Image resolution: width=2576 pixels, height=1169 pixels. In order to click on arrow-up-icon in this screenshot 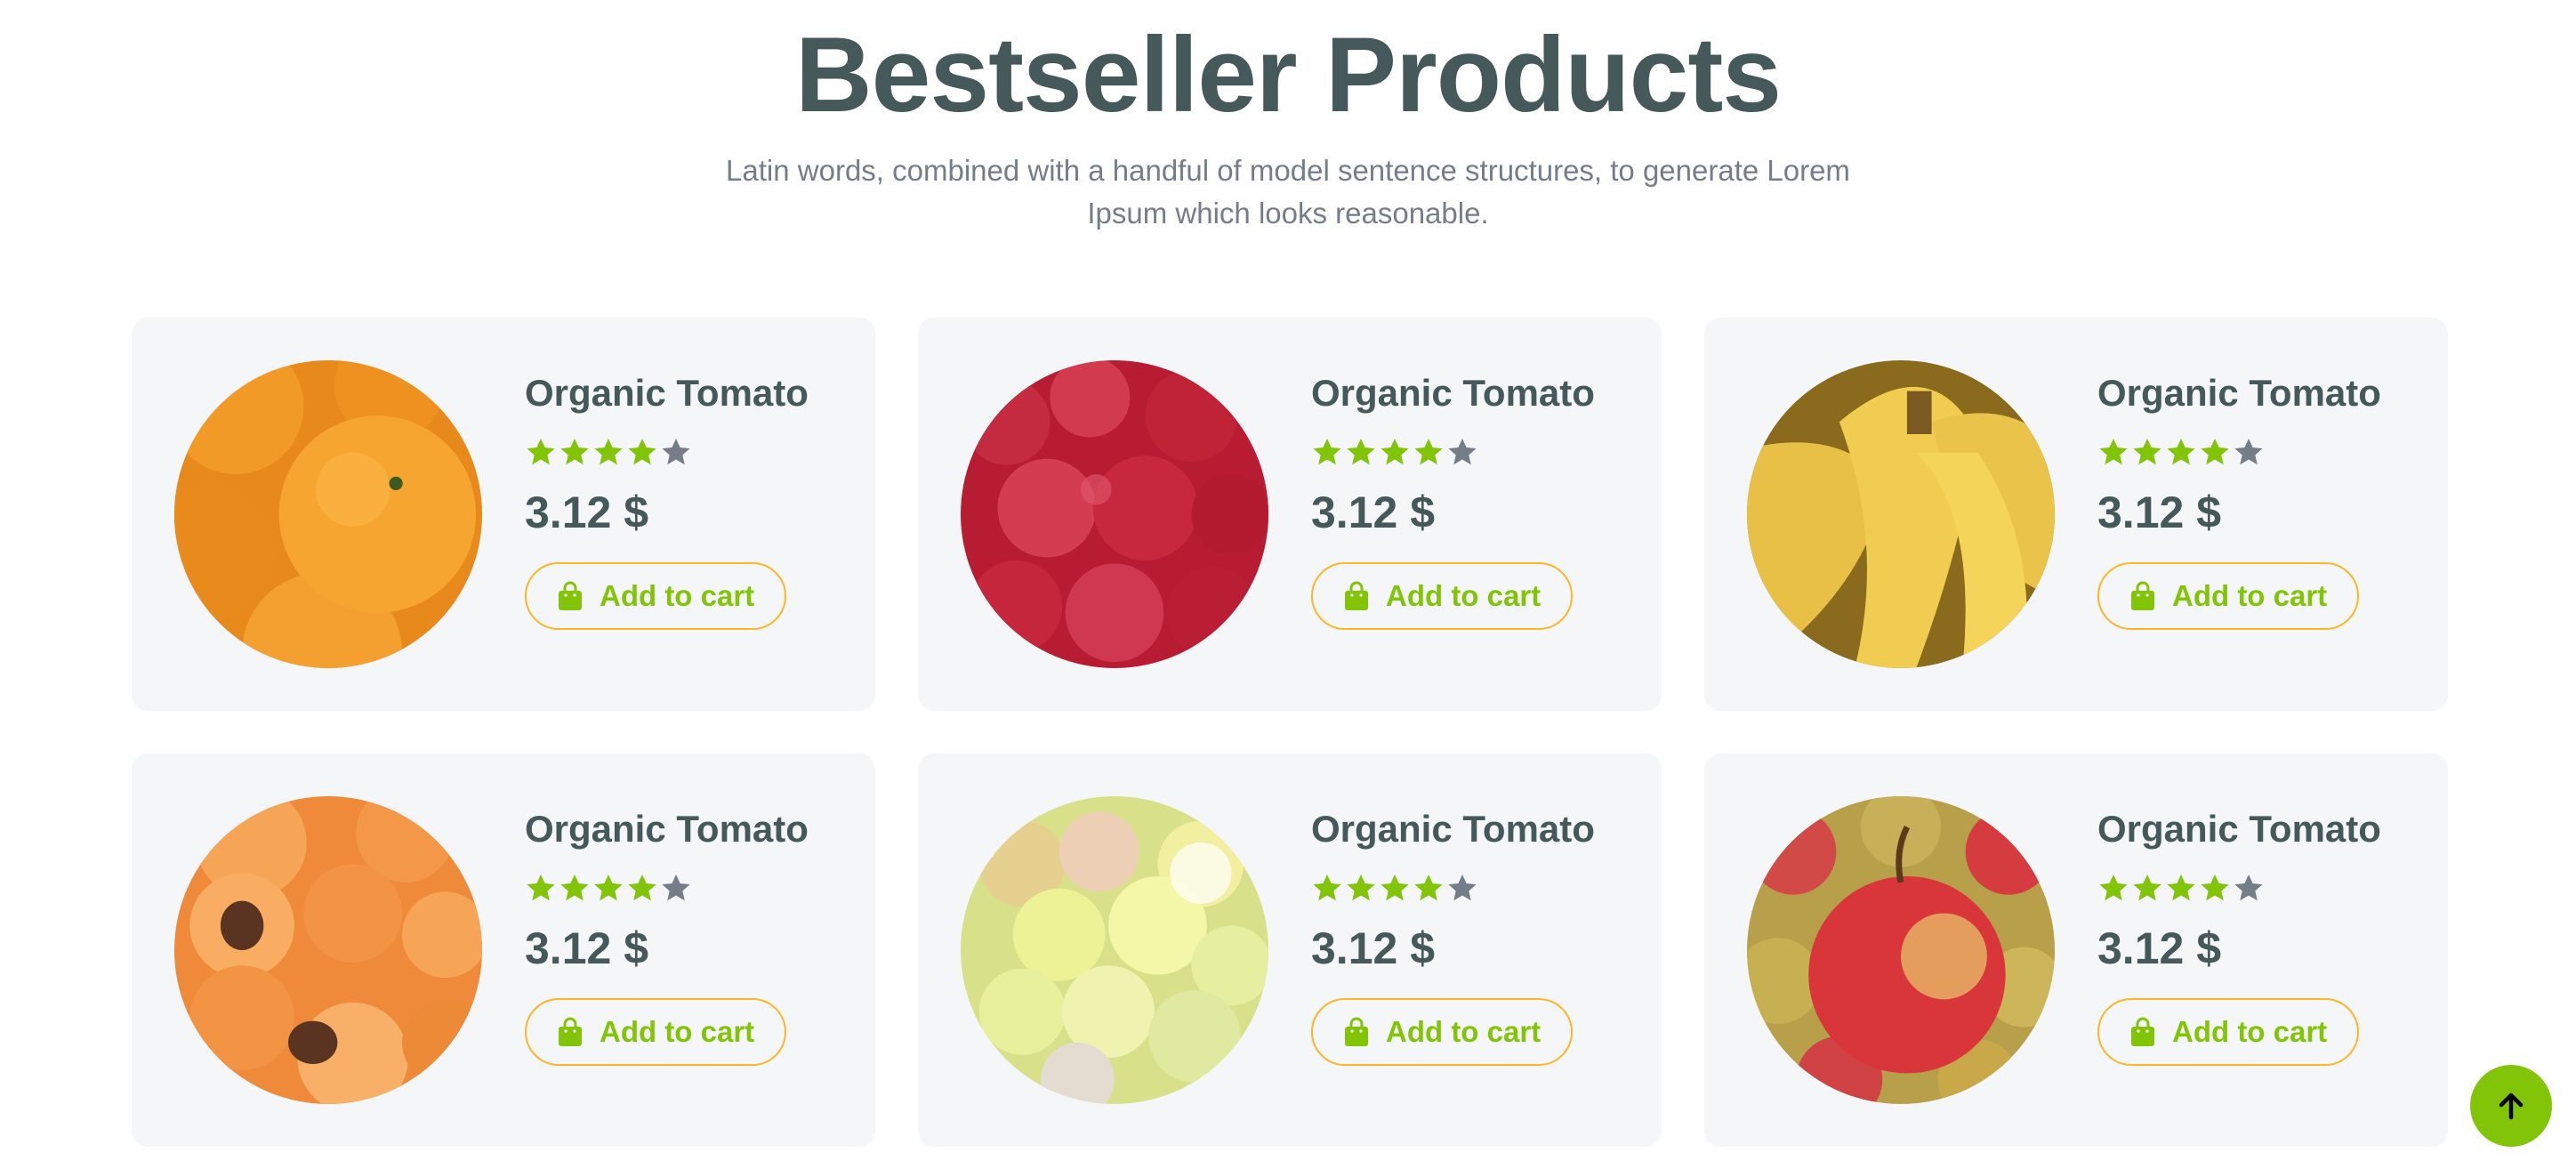, I will do `click(2511, 1106)`.